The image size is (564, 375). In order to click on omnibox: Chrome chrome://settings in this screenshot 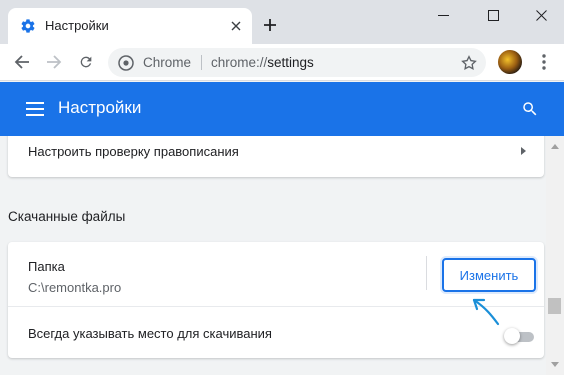, I will do `click(297, 62)`.